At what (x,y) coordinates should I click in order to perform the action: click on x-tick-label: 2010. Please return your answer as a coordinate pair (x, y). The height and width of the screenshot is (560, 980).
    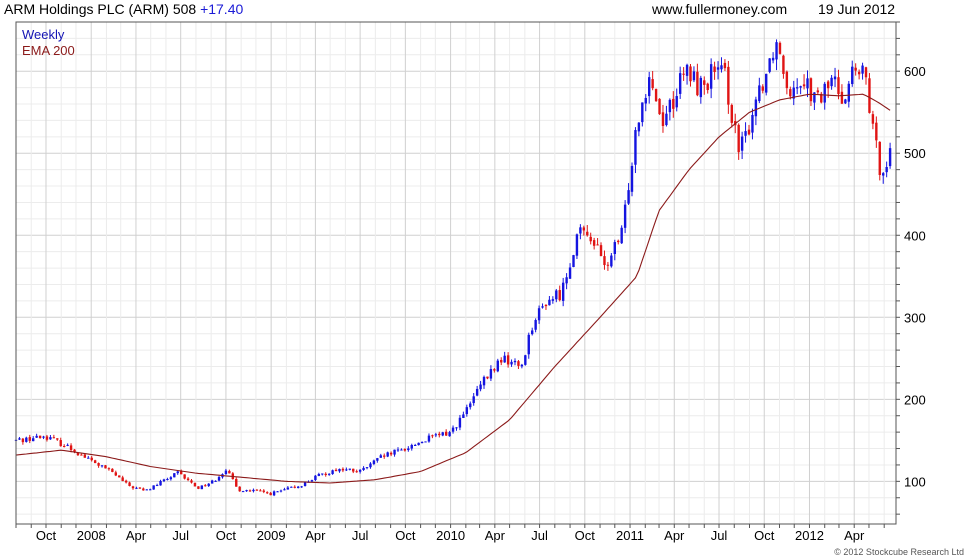
    Looking at the image, I should click on (450, 535).